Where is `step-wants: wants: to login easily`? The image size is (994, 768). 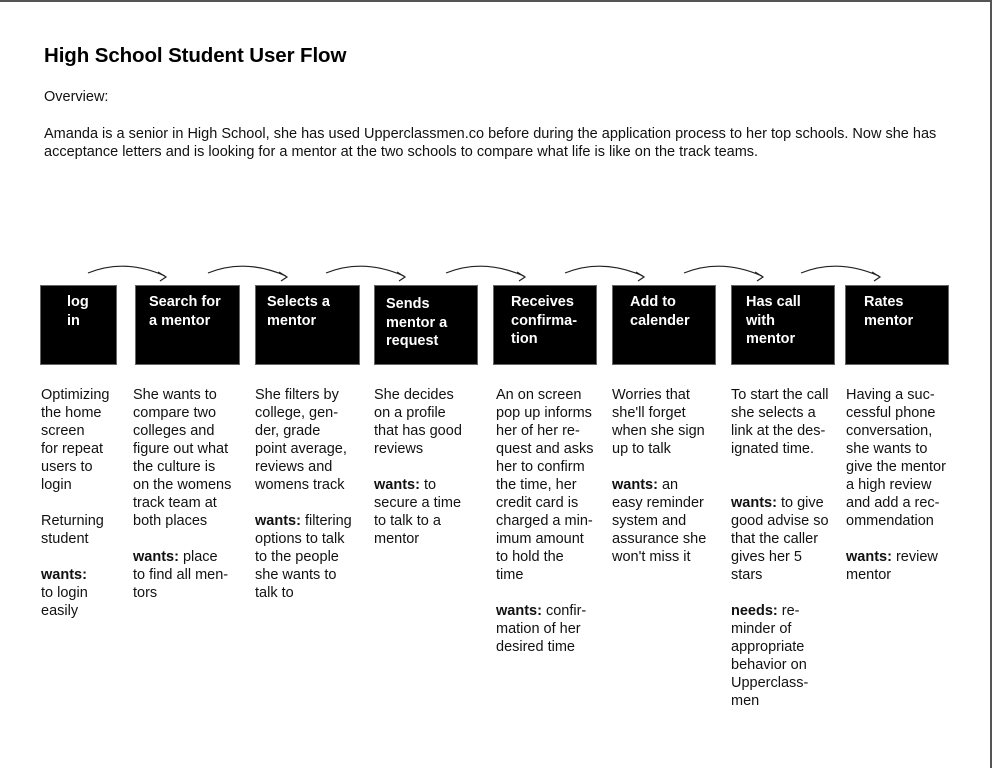 step-wants: wants: to login easily is located at coordinates (87, 593).